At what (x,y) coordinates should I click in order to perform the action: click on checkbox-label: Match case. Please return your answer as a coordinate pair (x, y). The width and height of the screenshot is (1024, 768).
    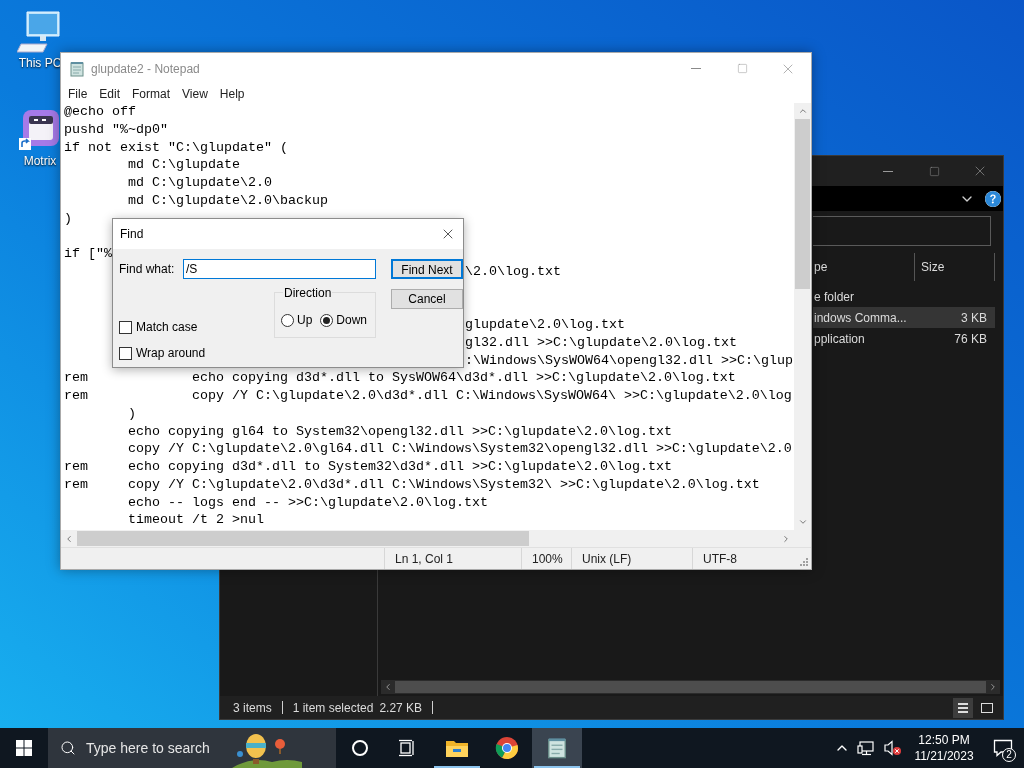
    Looking at the image, I should click on (167, 327).